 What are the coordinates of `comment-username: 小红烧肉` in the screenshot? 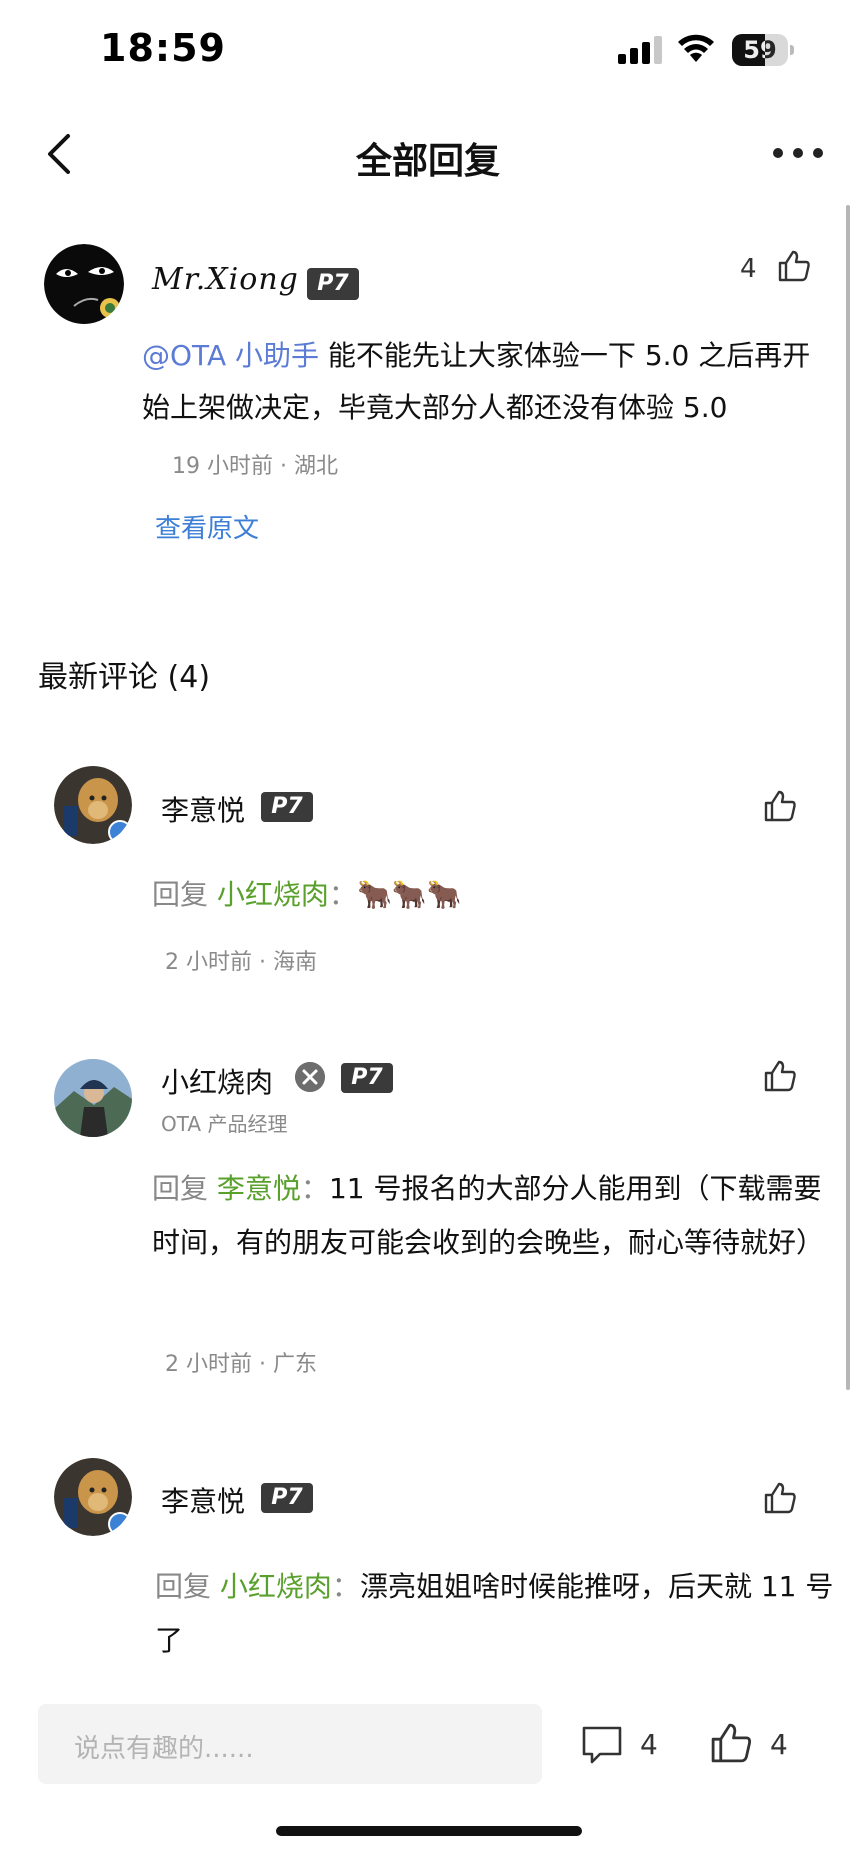 It's located at (217, 1081).